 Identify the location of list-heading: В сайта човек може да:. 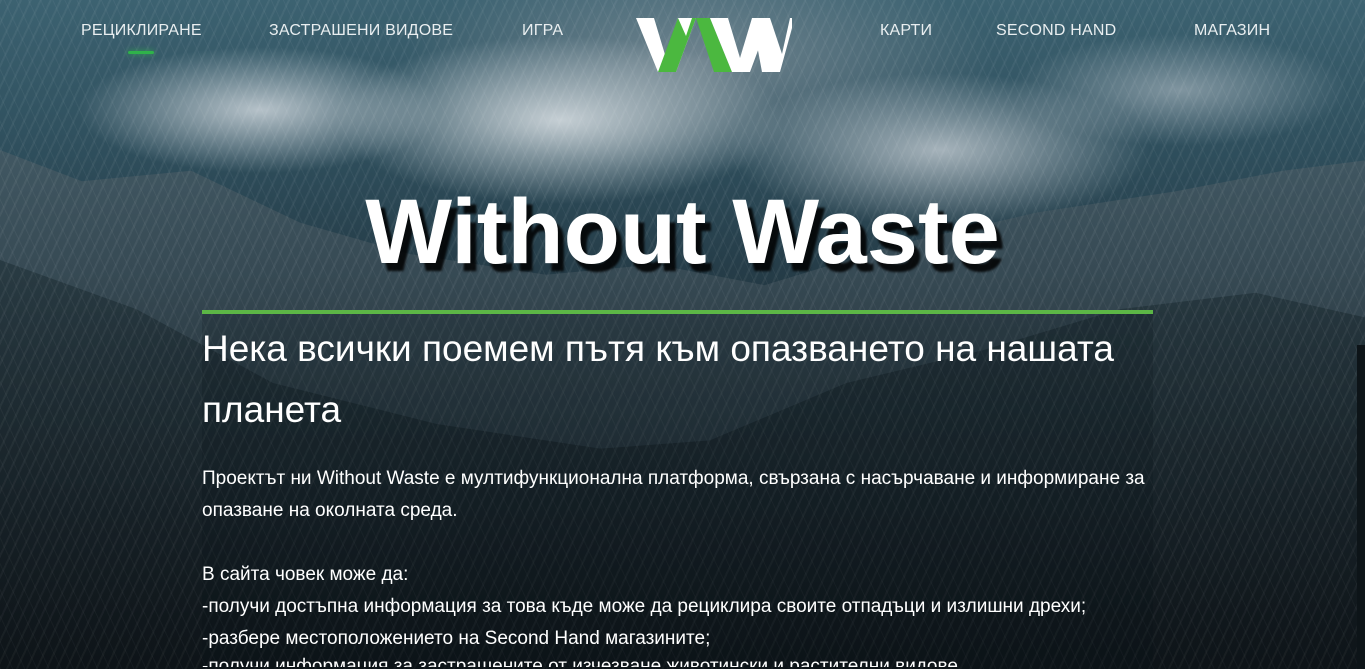
(305, 574).